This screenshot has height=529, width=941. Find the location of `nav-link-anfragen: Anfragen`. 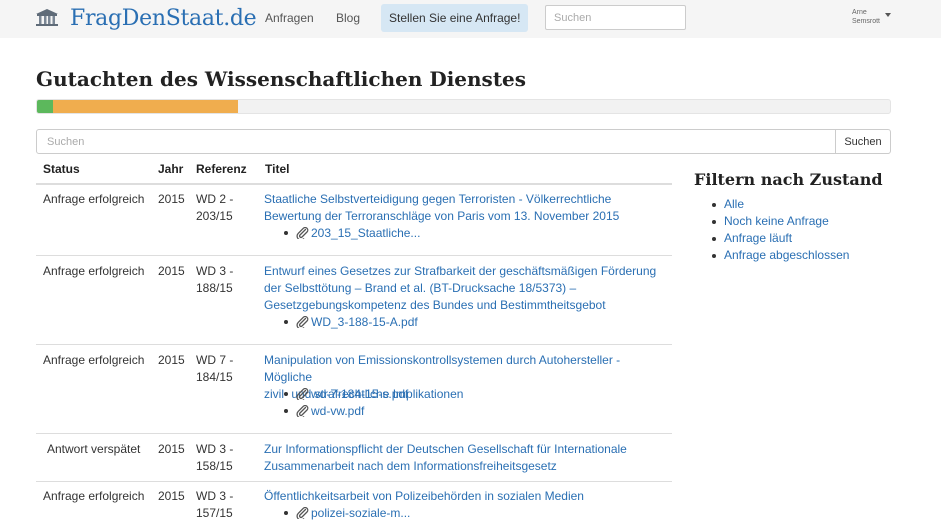

nav-link-anfragen: Anfragen is located at coordinates (289, 18).